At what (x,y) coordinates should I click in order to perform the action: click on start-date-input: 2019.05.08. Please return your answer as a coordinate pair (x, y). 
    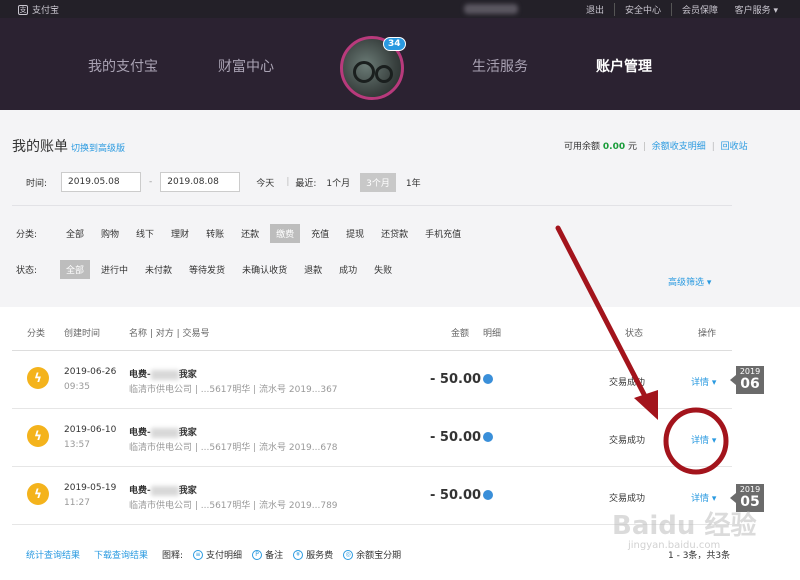
    Looking at the image, I should click on (101, 182).